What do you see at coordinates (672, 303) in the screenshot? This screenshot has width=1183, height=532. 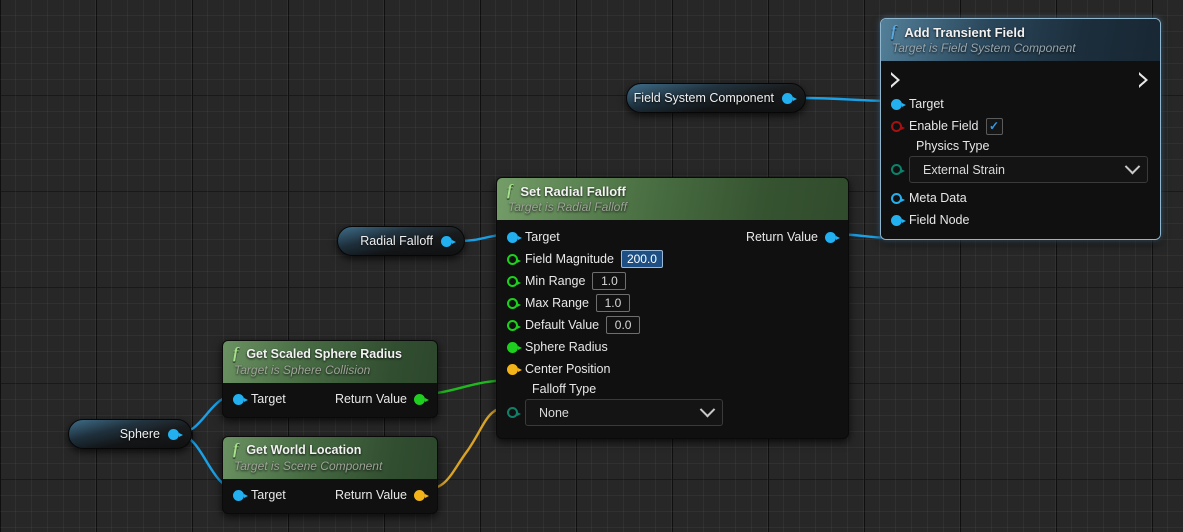 I see `pin-row-max-range: Max Range 1.0` at bounding box center [672, 303].